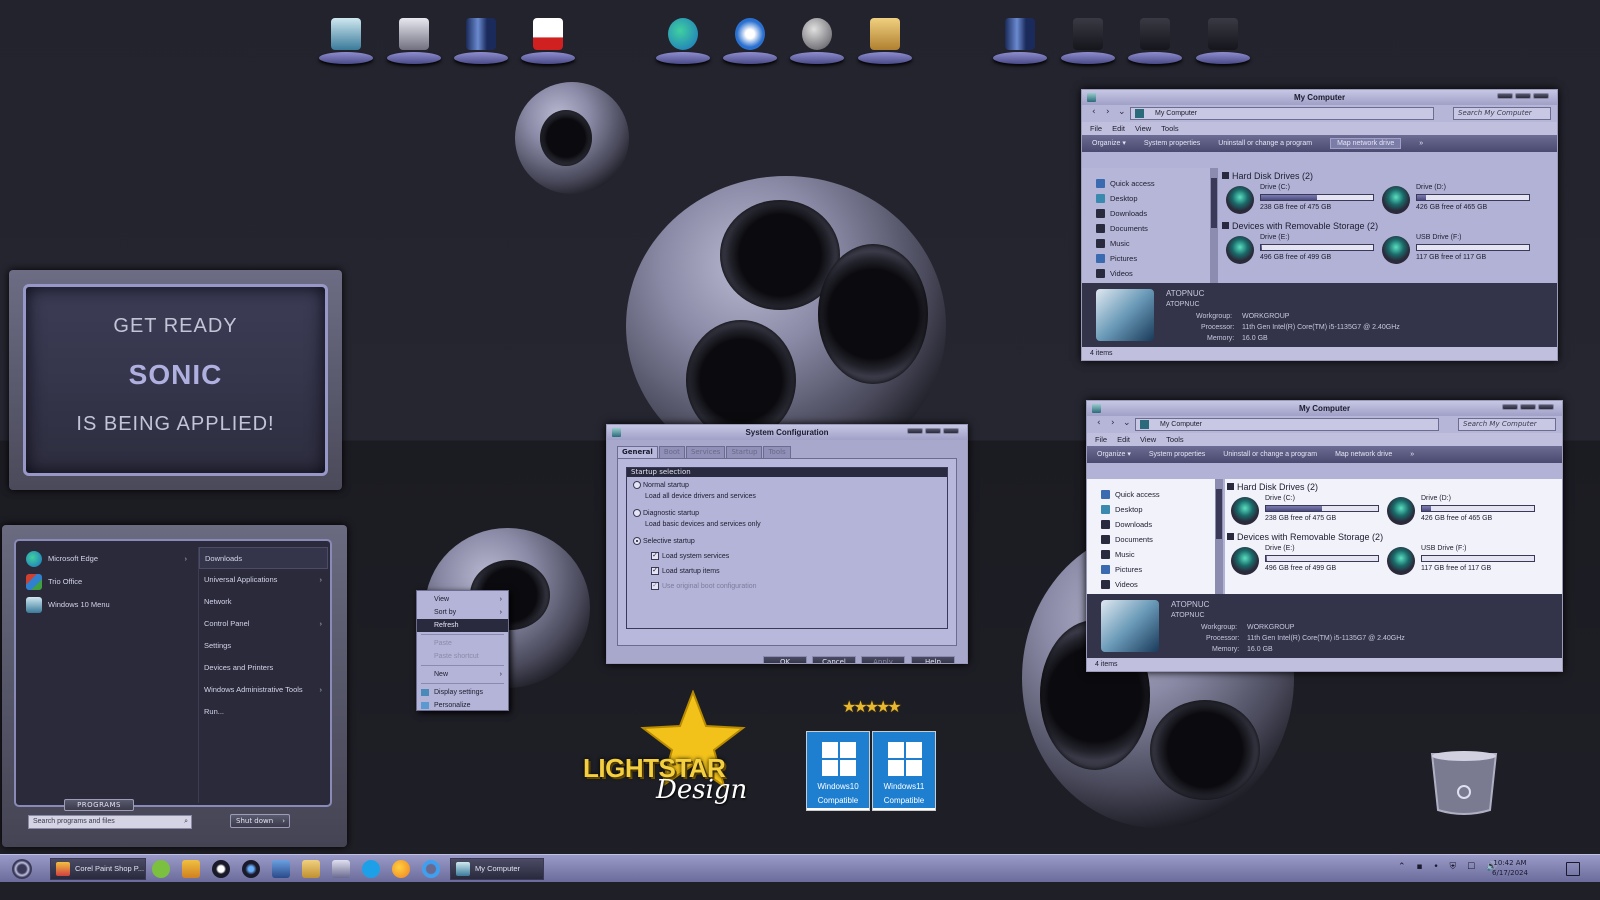  I want to click on start-orb-icon, so click(22, 869).